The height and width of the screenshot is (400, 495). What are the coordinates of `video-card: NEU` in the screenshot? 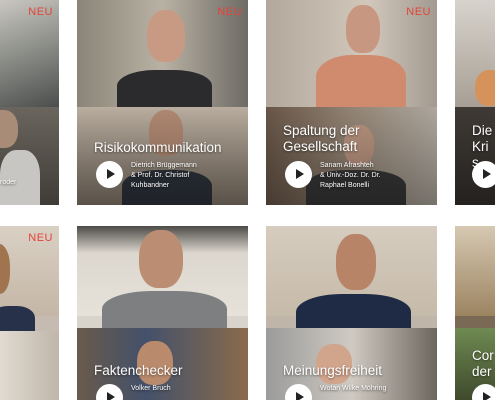 It's located at (29, 313).